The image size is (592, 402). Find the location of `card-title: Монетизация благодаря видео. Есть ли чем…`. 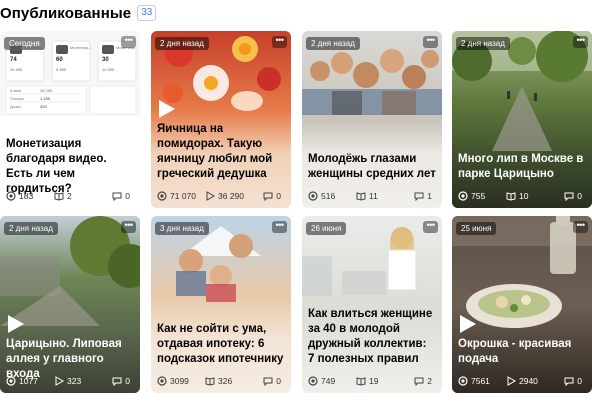

card-title: Монетизация благодаря видео. Есть ли чем… is located at coordinates (70, 167).